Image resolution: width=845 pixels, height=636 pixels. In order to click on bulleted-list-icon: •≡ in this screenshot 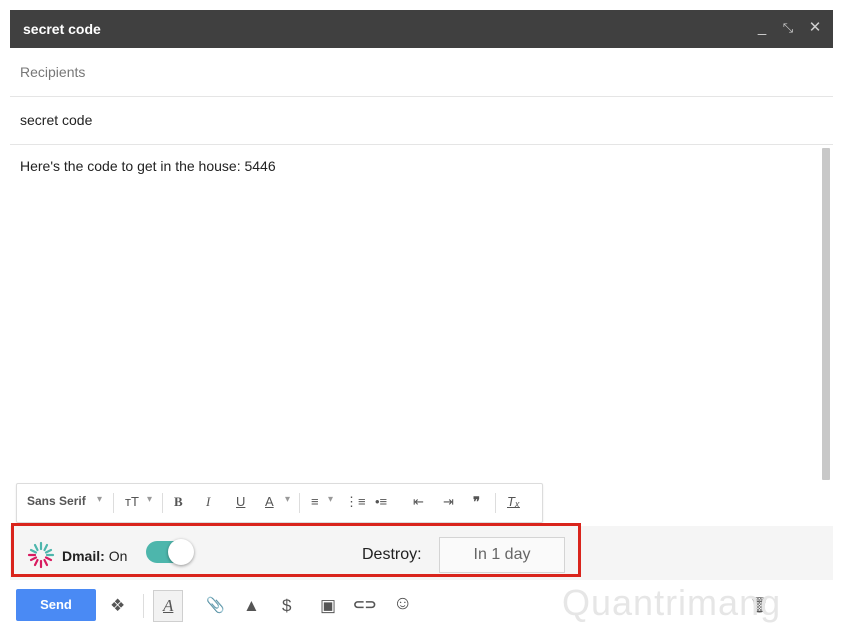, I will do `click(381, 501)`.